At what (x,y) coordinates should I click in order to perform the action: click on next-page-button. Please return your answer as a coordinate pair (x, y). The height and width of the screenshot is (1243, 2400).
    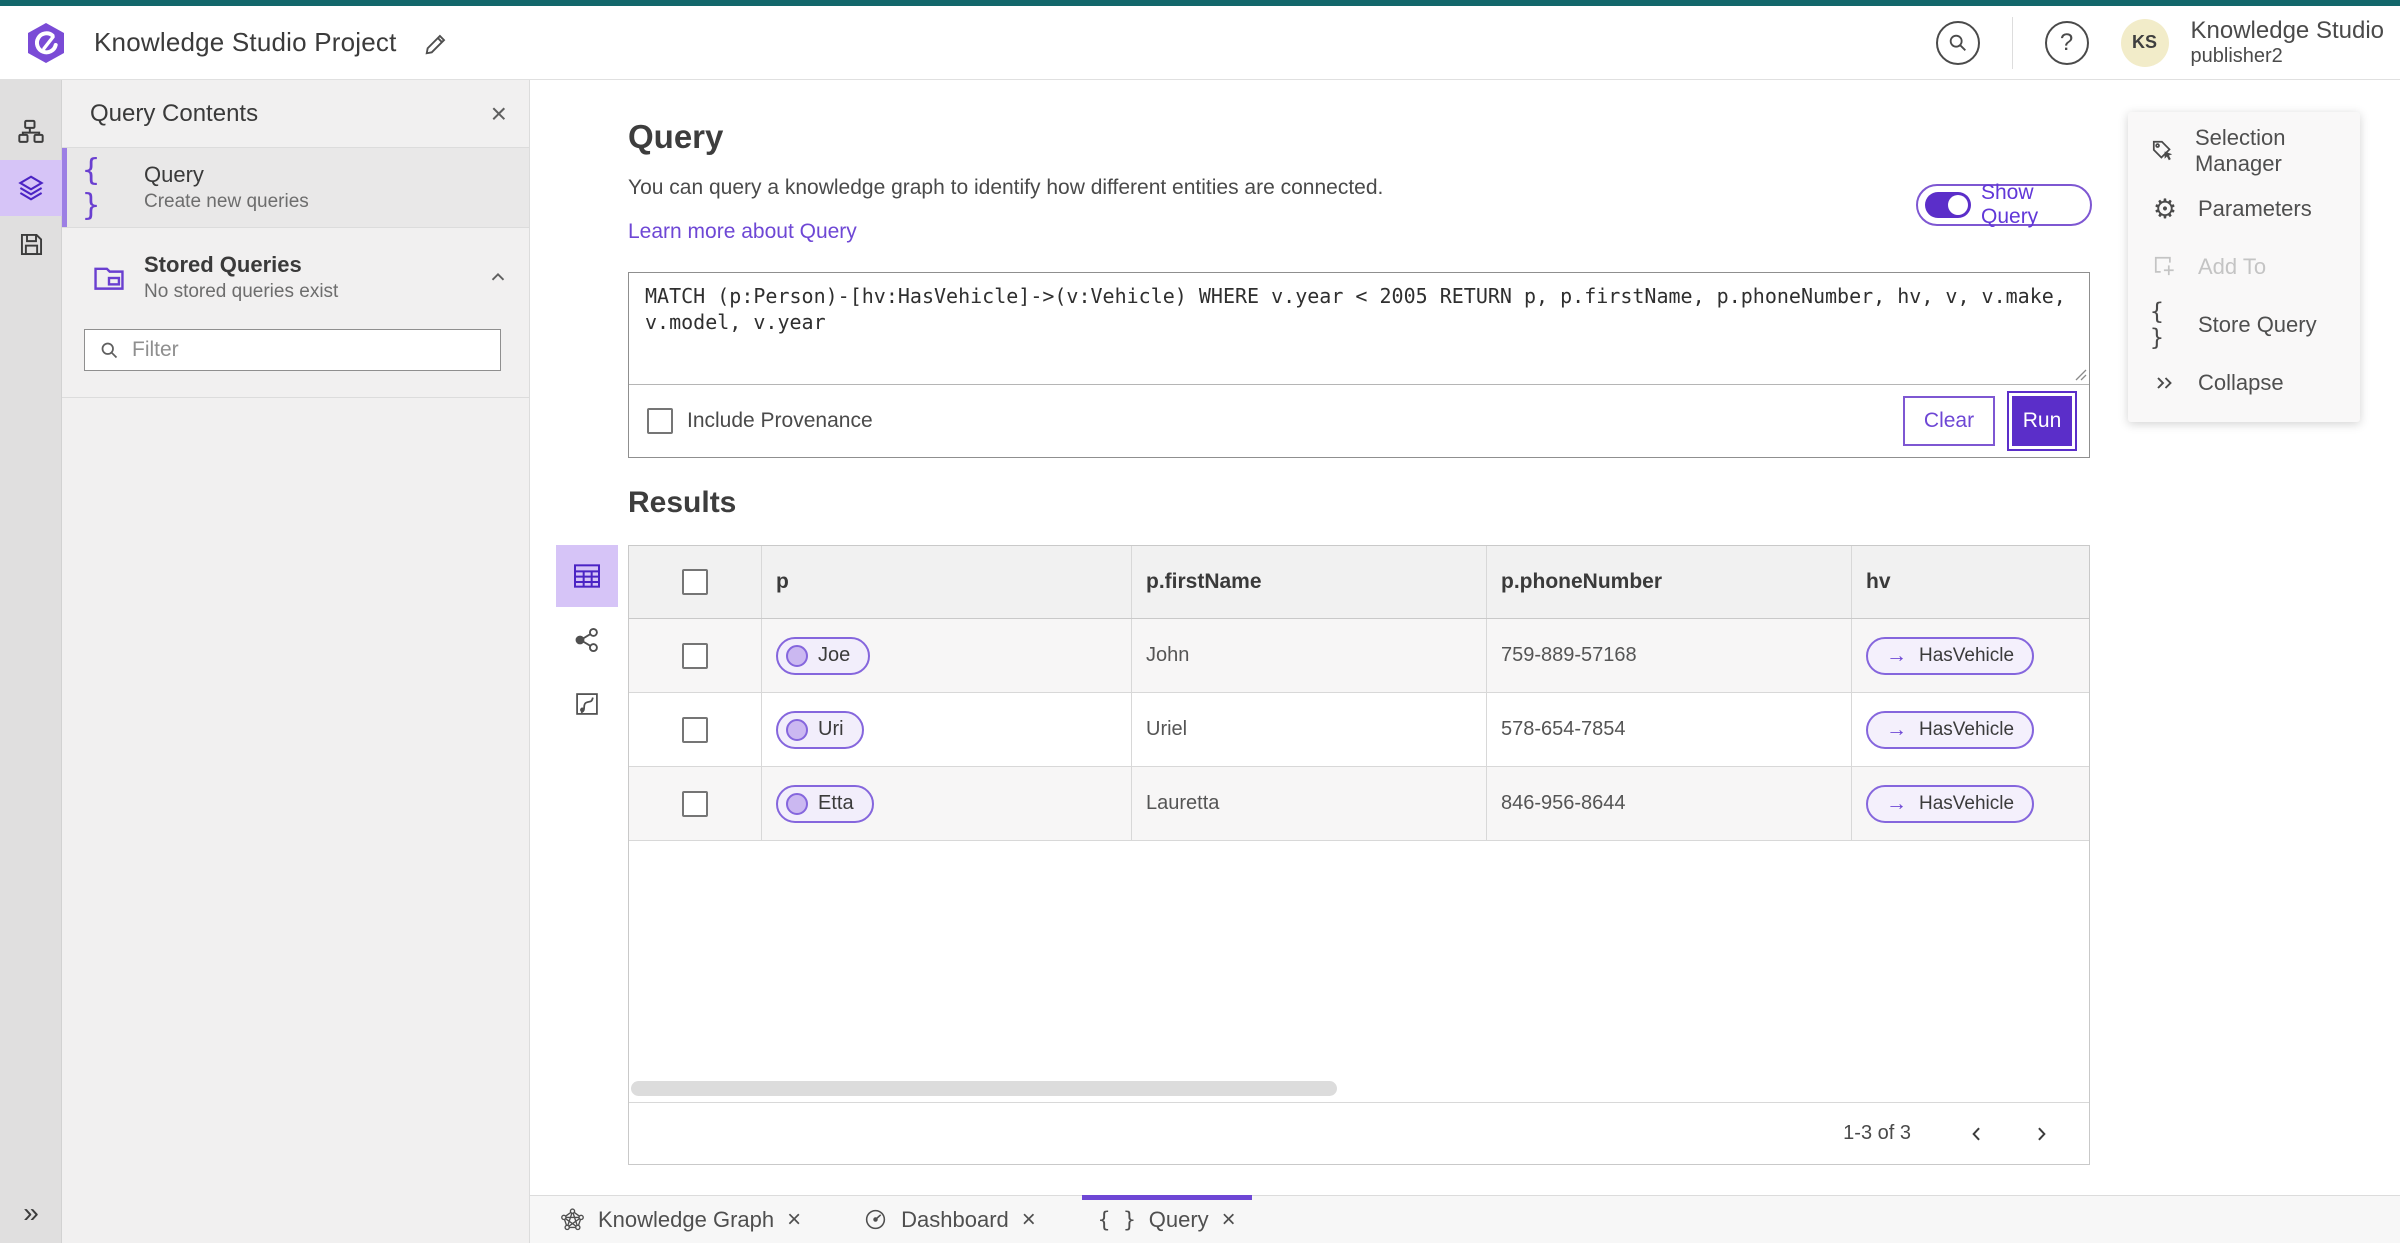
    Looking at the image, I should click on (2041, 1134).